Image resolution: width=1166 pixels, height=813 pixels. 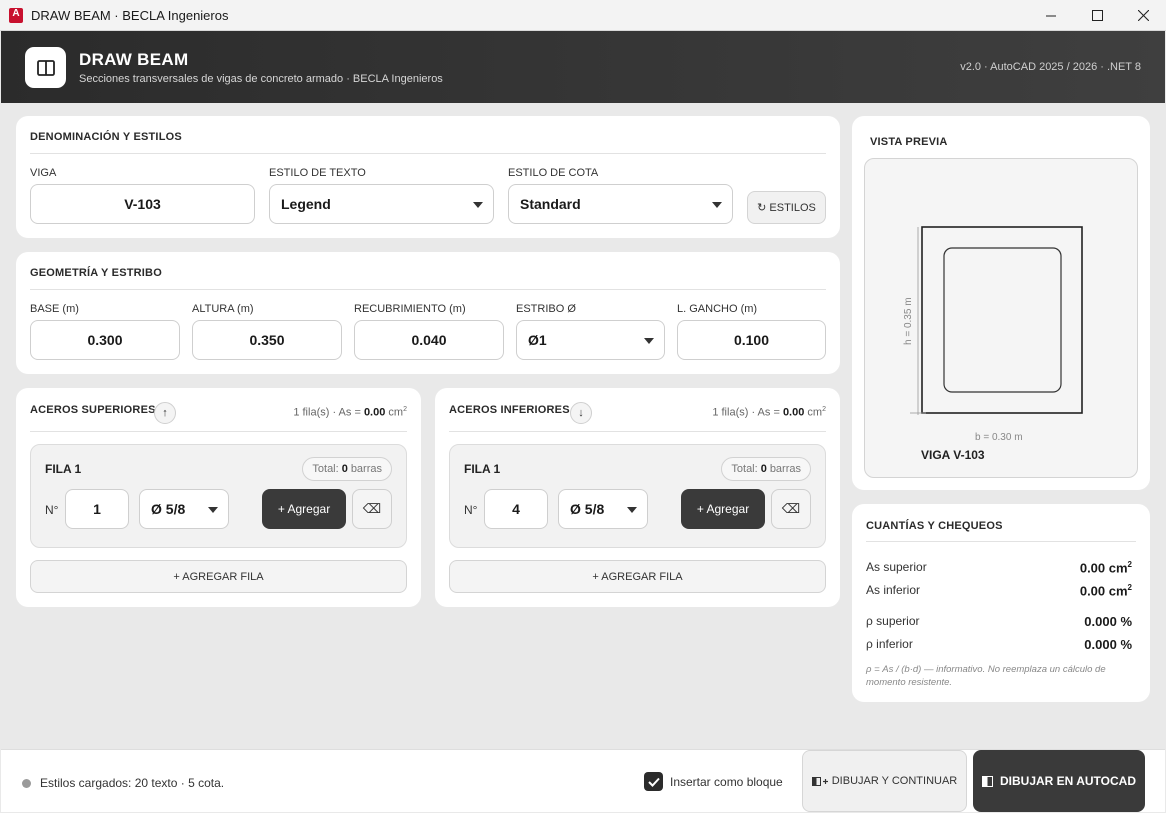 I want to click on minimize-button, so click(x=1051, y=15).